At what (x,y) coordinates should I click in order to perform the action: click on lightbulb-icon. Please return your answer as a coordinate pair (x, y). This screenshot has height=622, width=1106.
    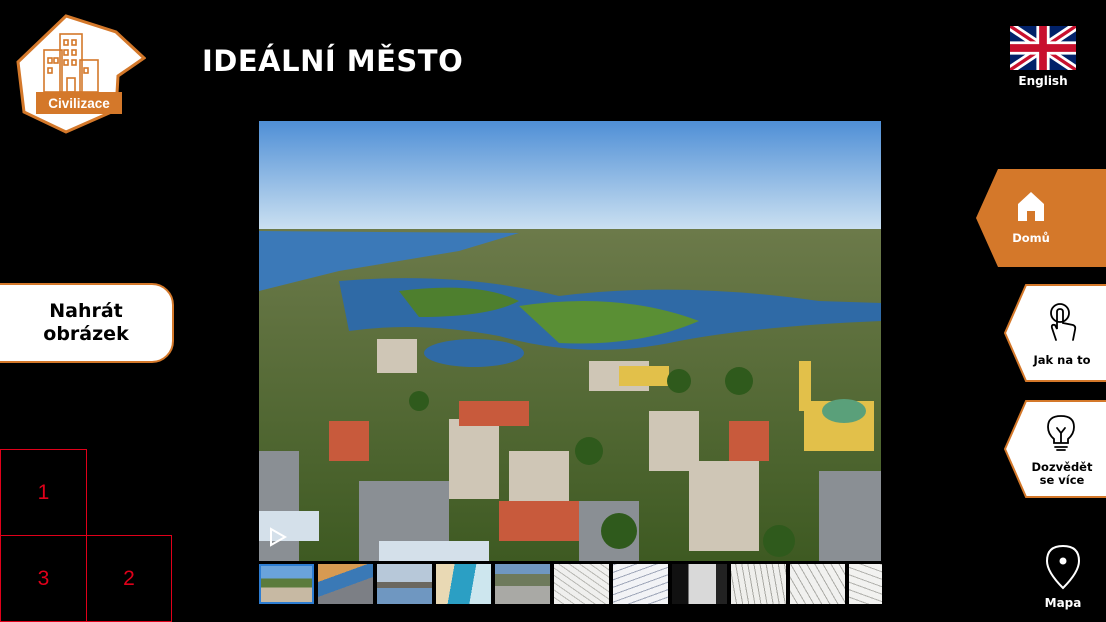
    Looking at the image, I should click on (1061, 433).